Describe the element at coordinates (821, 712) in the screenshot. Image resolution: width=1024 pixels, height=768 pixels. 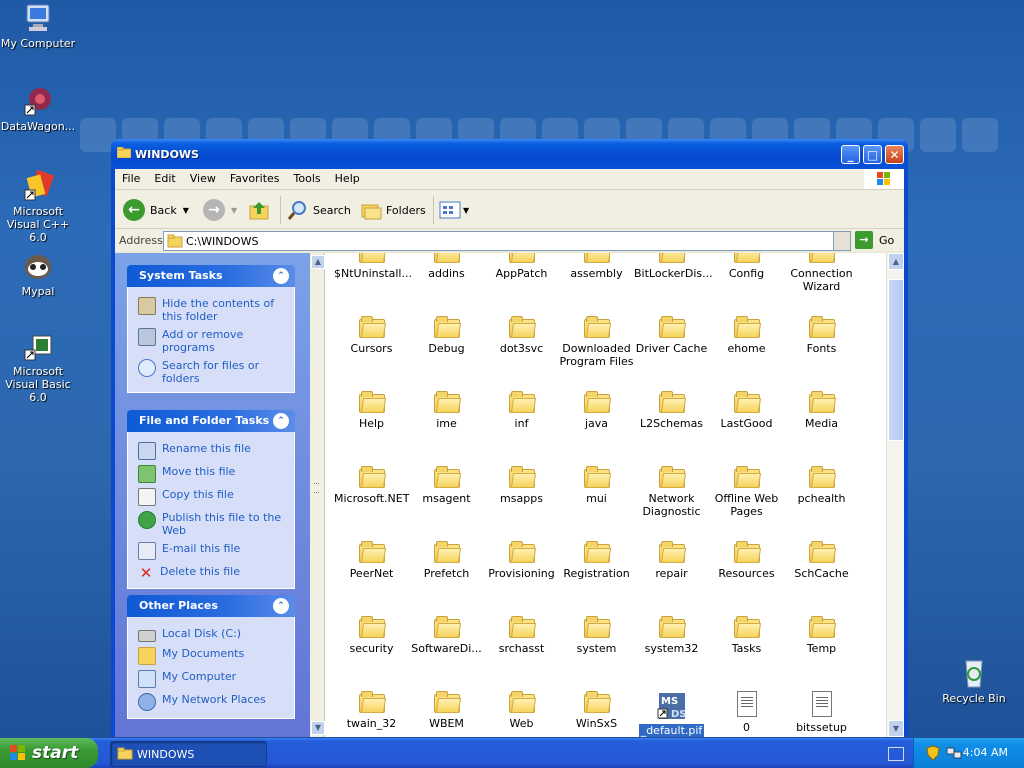
I see `file-item: bitssetup` at that location.